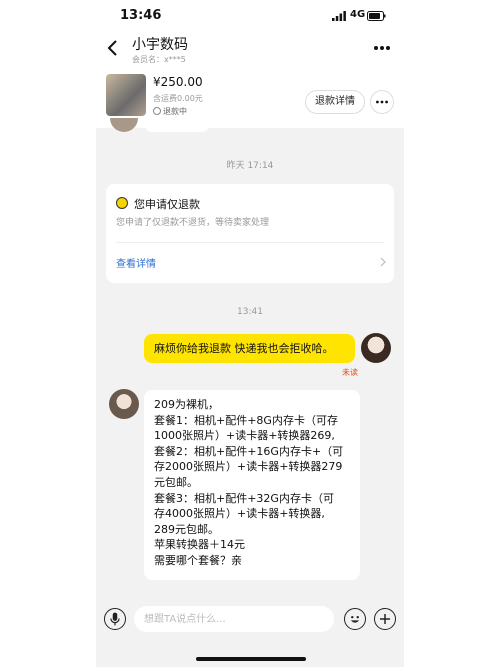  Describe the element at coordinates (115, 619) in the screenshot. I see `microphone-icon` at that location.